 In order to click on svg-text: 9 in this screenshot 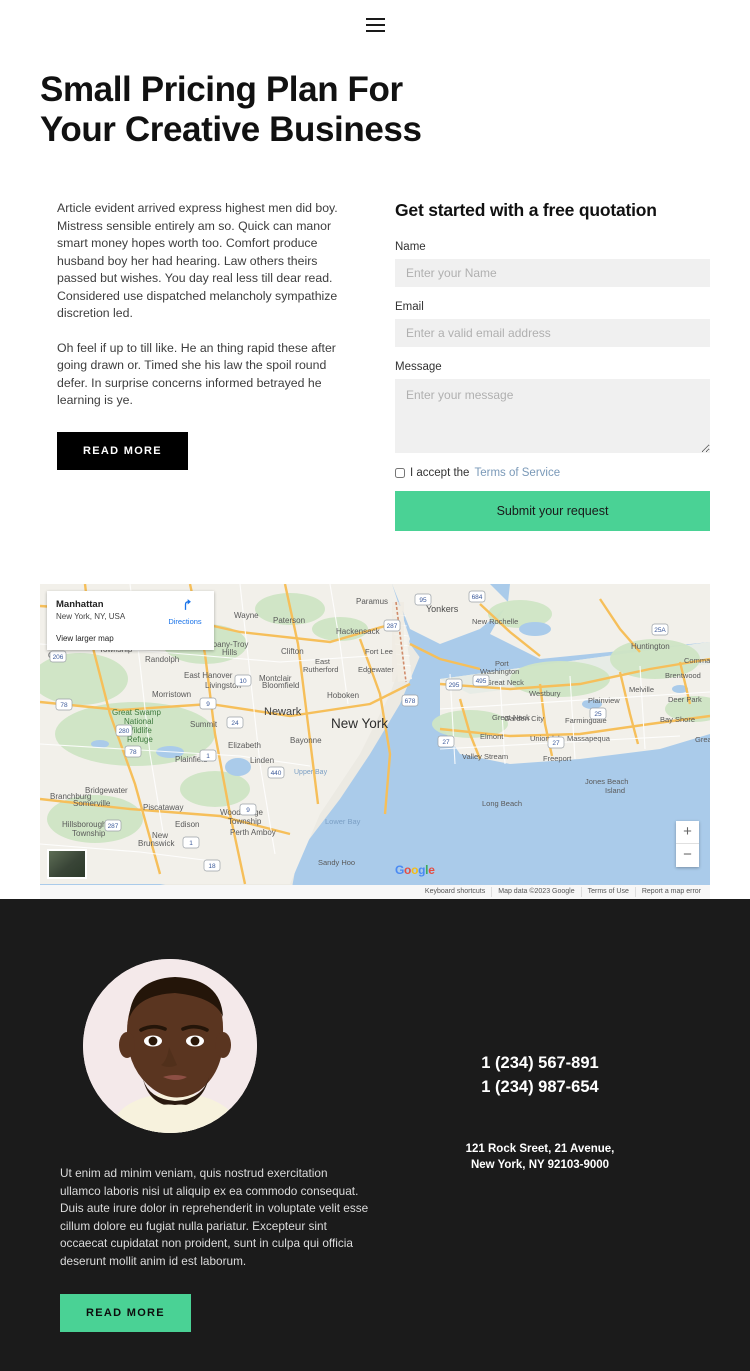, I will do `click(248, 810)`.